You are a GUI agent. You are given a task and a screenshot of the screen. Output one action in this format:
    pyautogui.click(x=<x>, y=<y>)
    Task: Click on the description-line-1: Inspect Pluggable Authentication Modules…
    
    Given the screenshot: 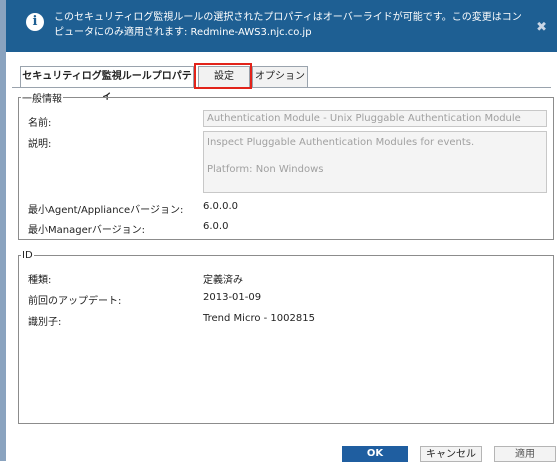 What is the action you would take?
    pyautogui.click(x=341, y=142)
    